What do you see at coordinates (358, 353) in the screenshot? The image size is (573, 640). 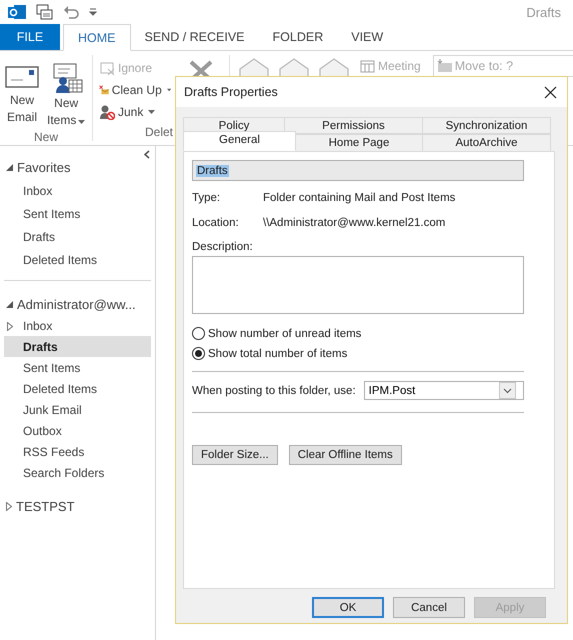 I see `radio-option: Show total number of items` at bounding box center [358, 353].